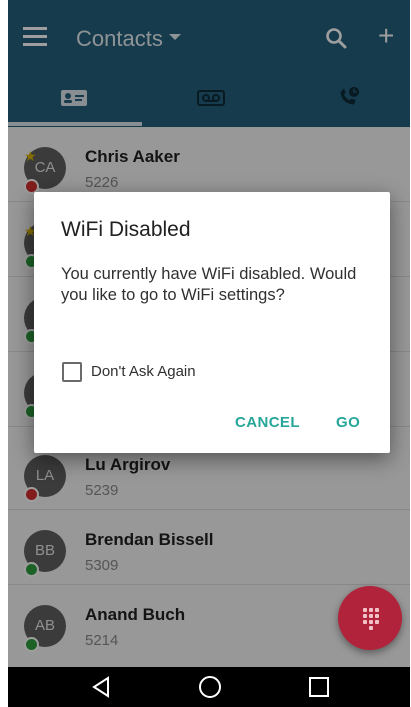  What do you see at coordinates (348, 422) in the screenshot?
I see `go-button: GO` at bounding box center [348, 422].